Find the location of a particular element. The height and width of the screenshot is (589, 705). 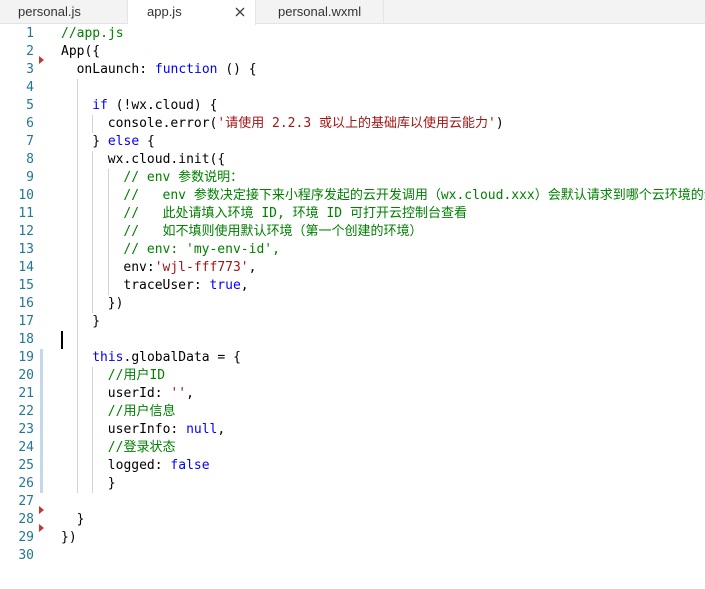

code-token: .globalData = { is located at coordinates (182, 357).